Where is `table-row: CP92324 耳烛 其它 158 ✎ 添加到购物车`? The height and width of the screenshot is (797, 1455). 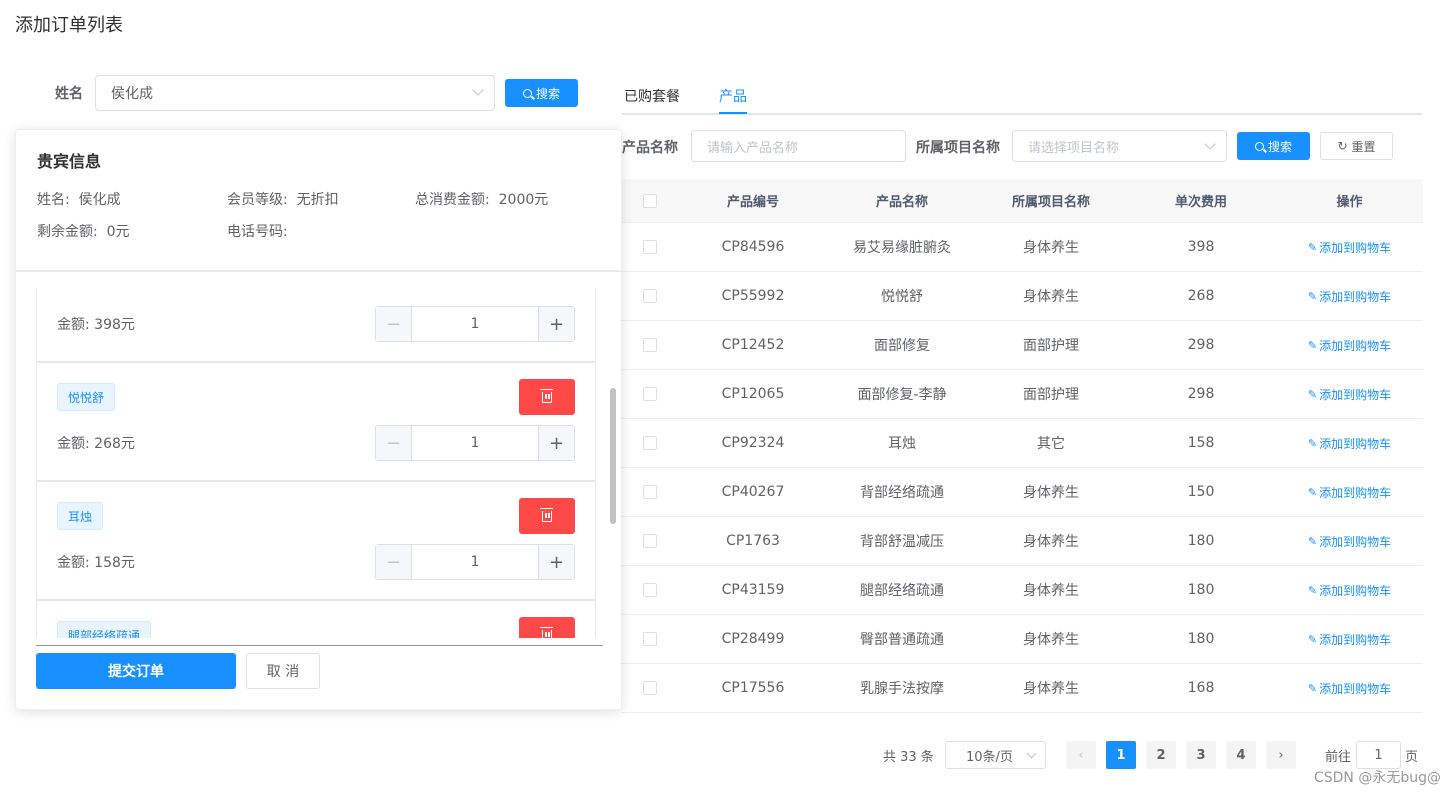
table-row: CP92324 耳烛 其它 158 ✎ 添加到购物车 is located at coordinates (1022, 443).